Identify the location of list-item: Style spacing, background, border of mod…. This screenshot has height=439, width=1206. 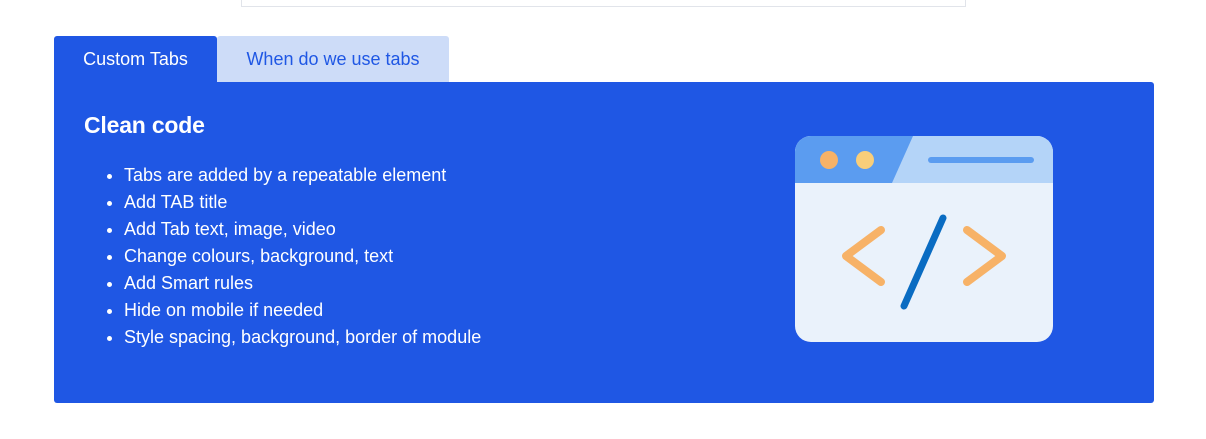
(302, 337).